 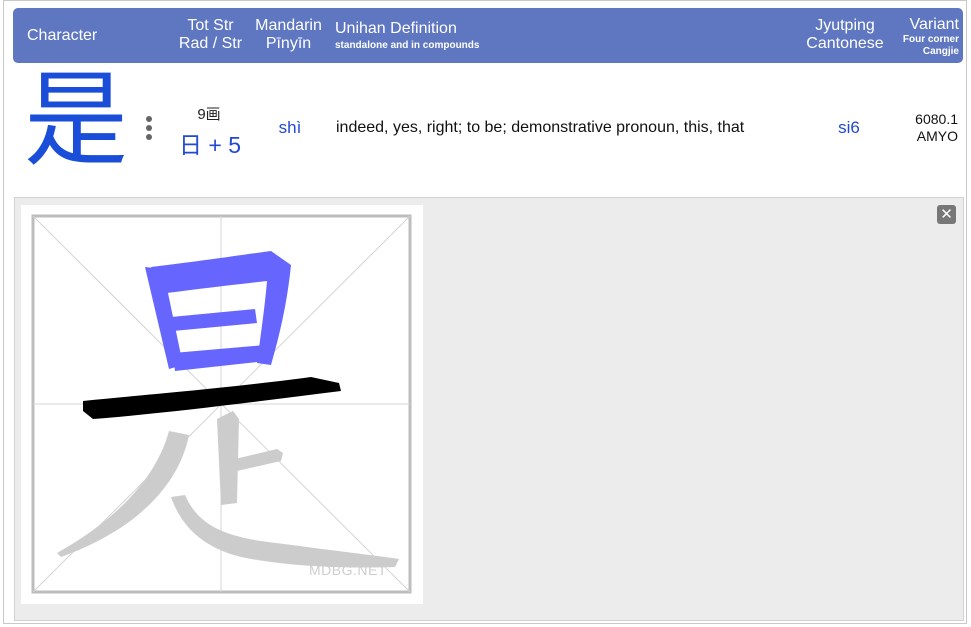 What do you see at coordinates (76, 120) in the screenshot?
I see `character-glyph: 是` at bounding box center [76, 120].